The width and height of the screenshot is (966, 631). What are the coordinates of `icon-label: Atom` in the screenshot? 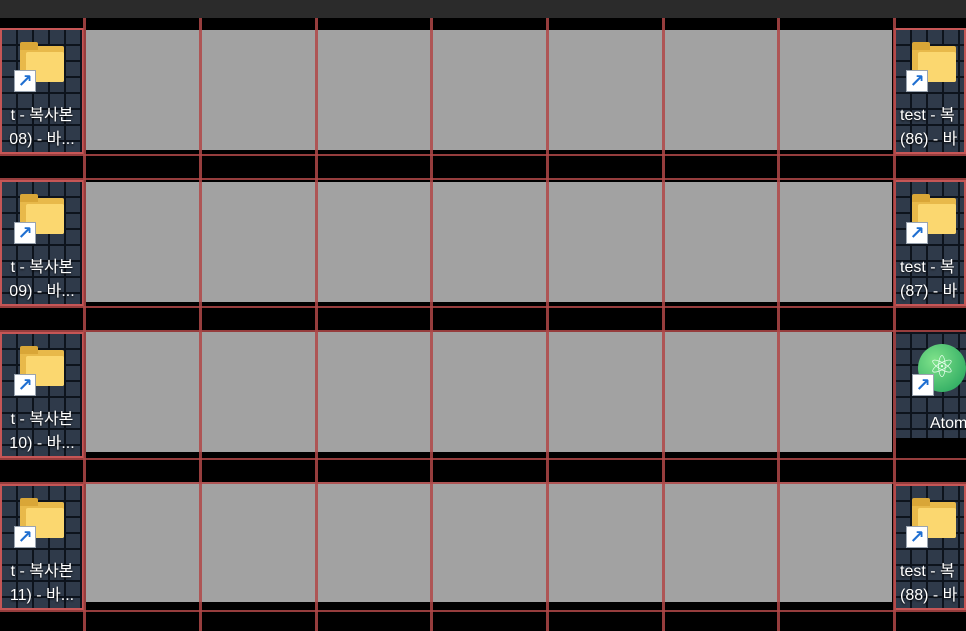 It's located at (948, 423).